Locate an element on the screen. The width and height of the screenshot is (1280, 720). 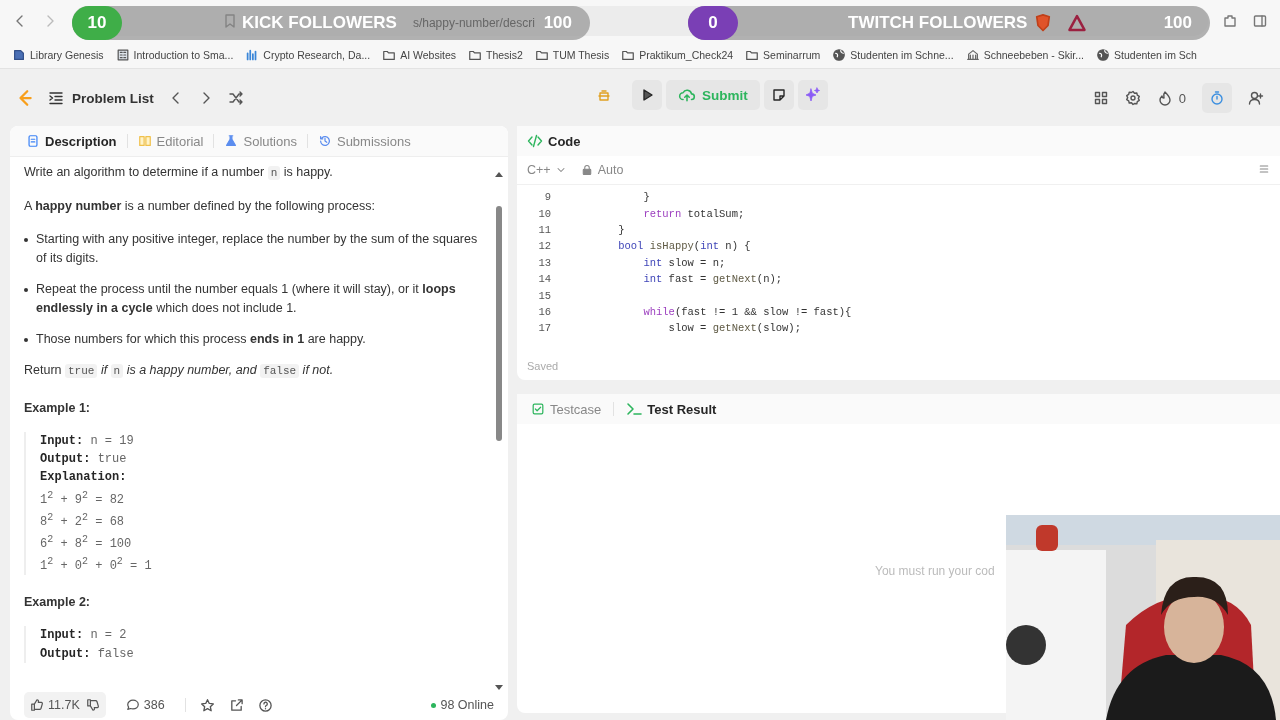
line-number: 13 is located at coordinates (544, 262).